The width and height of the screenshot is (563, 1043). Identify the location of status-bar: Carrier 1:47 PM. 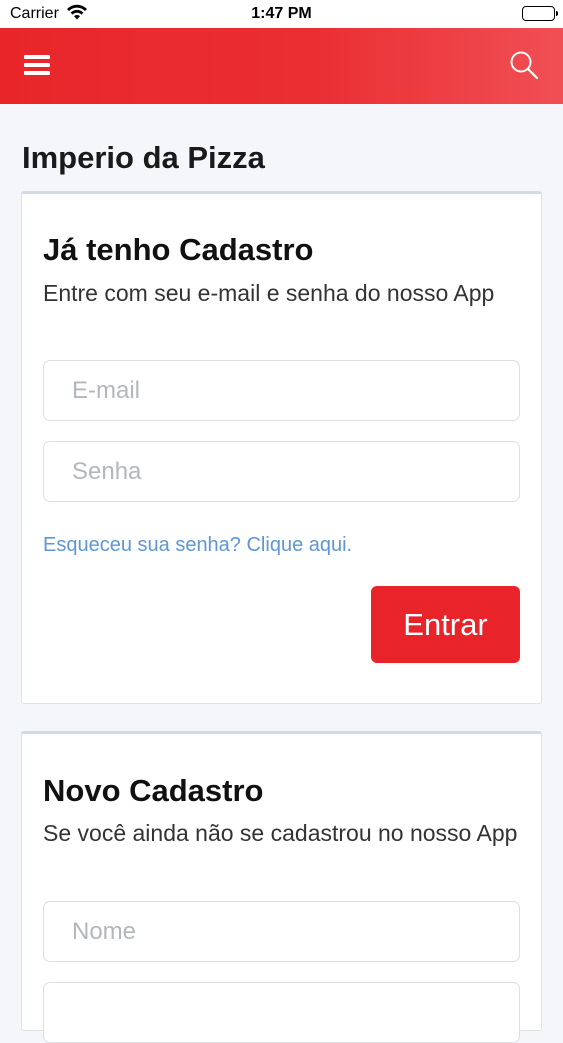
(281, 14).